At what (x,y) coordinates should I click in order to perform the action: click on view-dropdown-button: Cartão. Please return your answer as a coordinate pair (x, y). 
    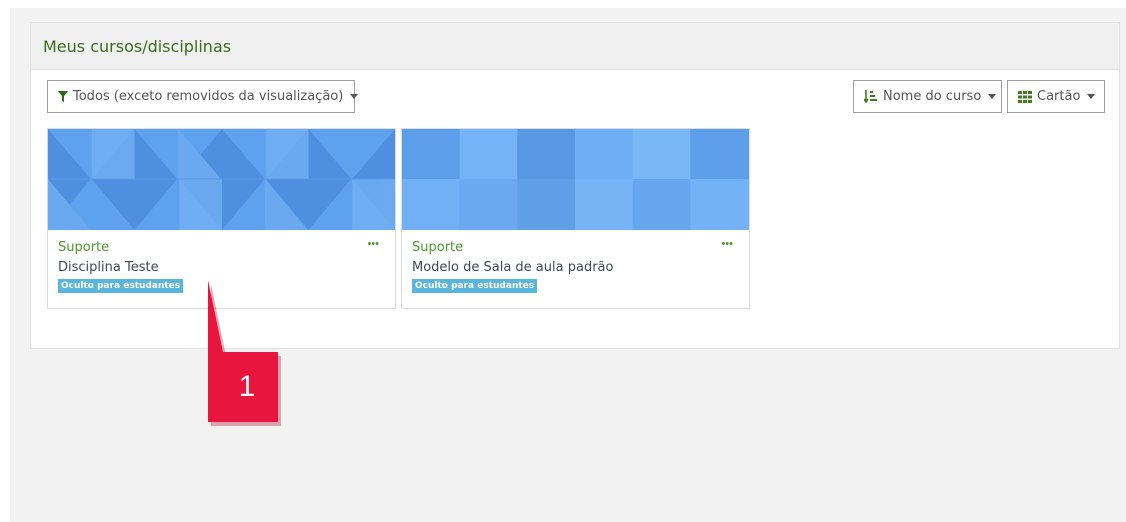
    Looking at the image, I should click on (1056, 96).